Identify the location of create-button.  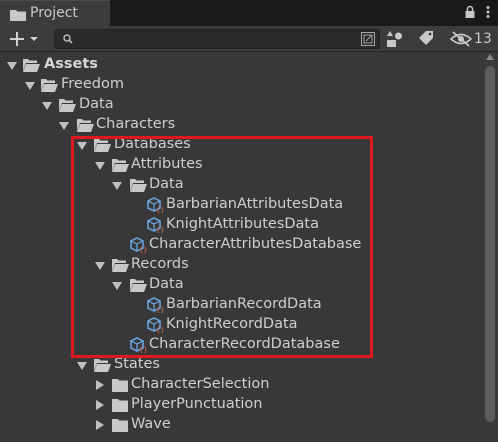
(26, 39).